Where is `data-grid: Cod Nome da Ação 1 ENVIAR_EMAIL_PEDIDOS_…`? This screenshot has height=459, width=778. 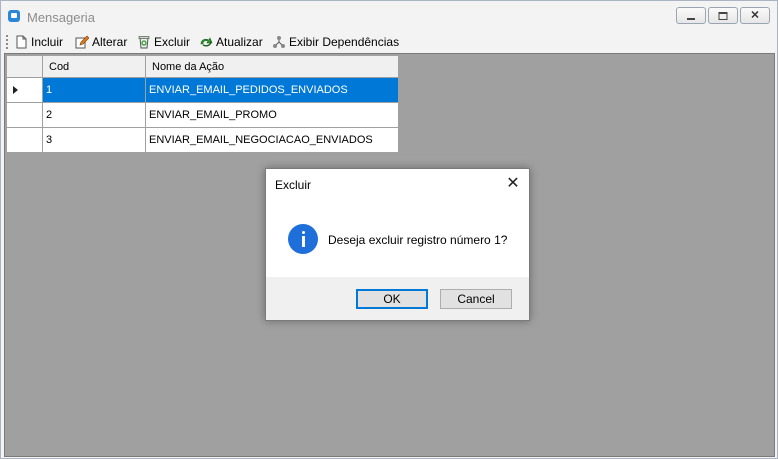
data-grid: Cod Nome da Ação 1 ENVIAR_EMAIL_PEDIDOS_… is located at coordinates (202, 104).